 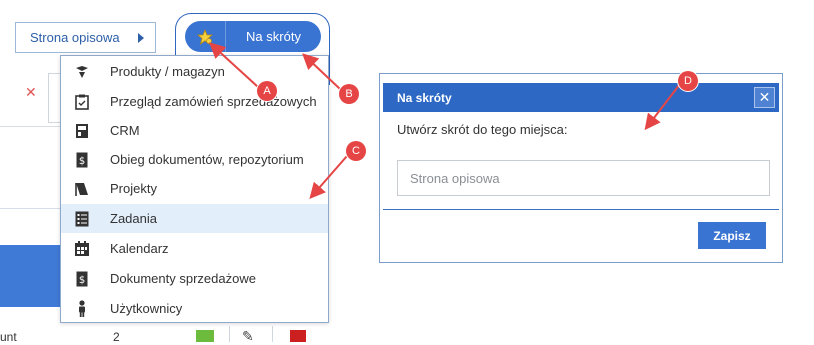 I want to click on star-icon, so click(x=205, y=36).